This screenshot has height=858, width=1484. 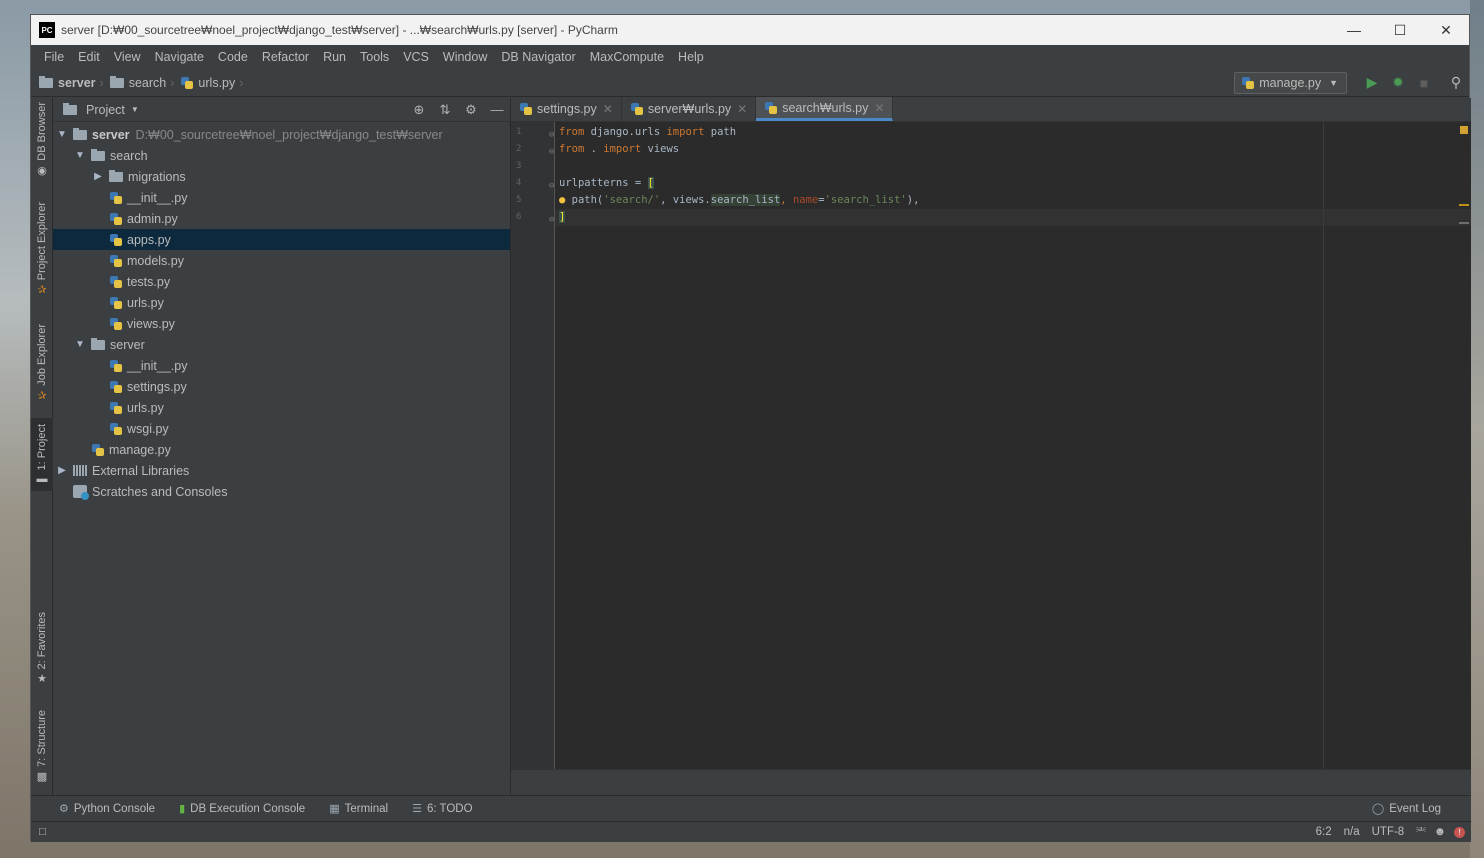 I want to click on tree-item-file: wsgi.py, so click(x=281, y=428).